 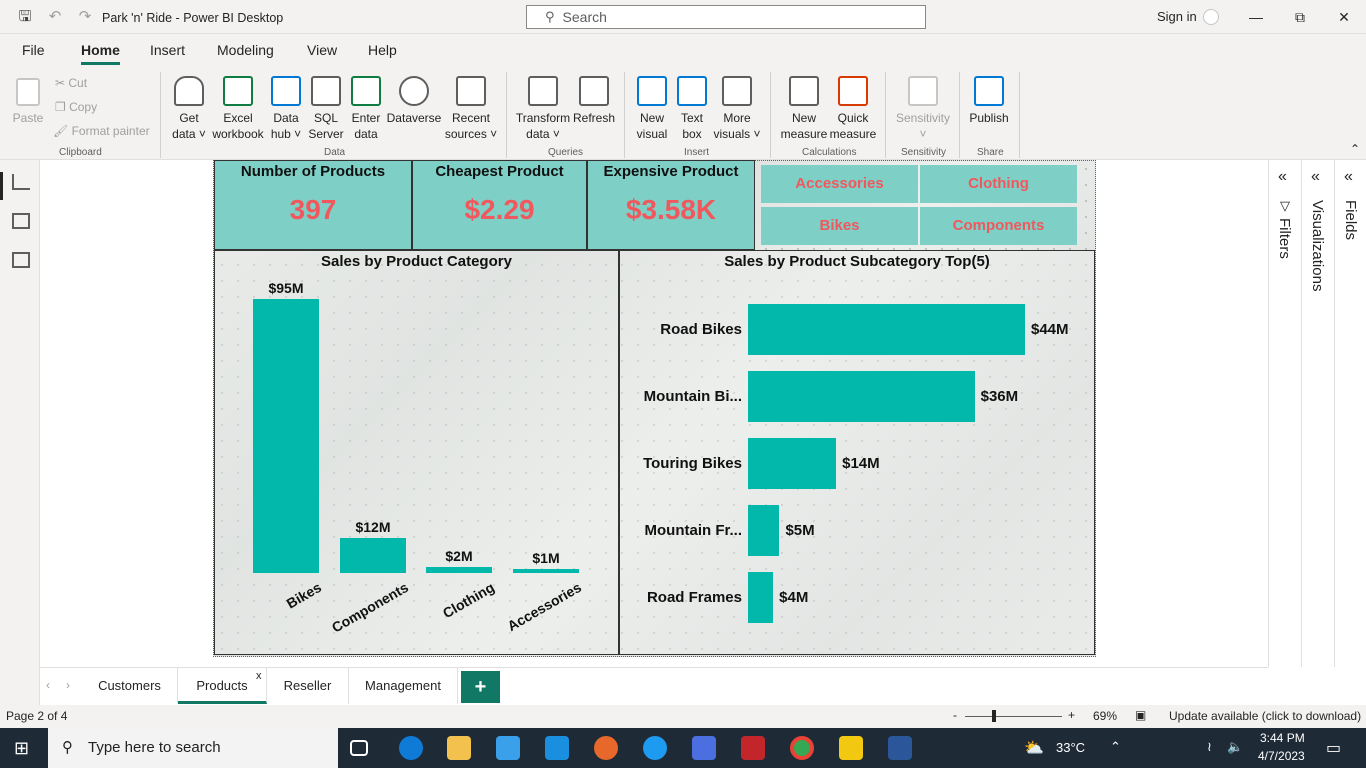 What do you see at coordinates (839, 226) in the screenshot?
I see `slicer-bikes: Bikes` at bounding box center [839, 226].